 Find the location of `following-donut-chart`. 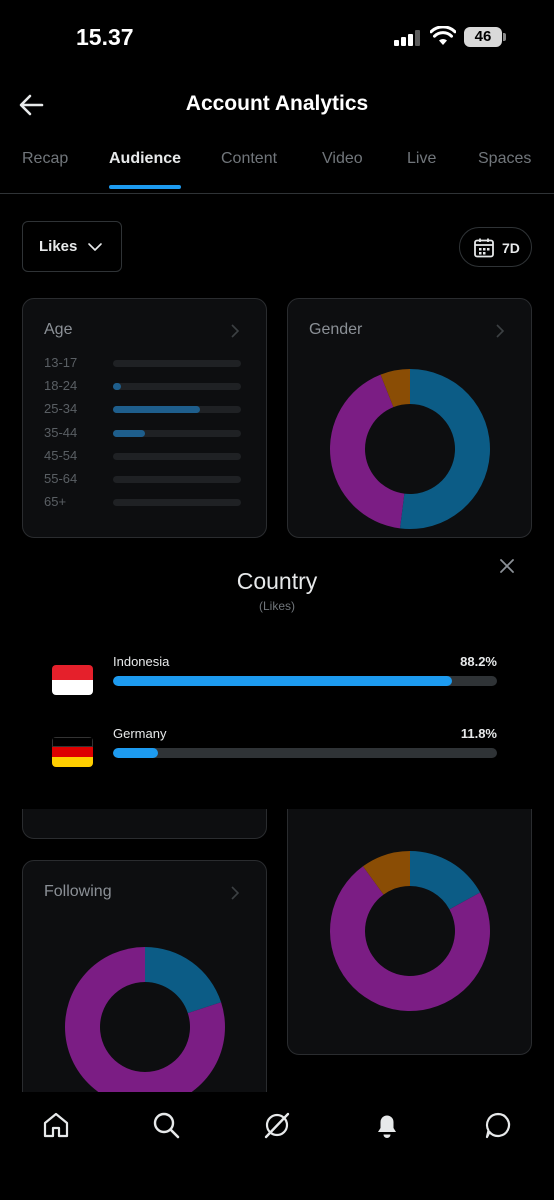

following-donut-chart is located at coordinates (144, 1027).